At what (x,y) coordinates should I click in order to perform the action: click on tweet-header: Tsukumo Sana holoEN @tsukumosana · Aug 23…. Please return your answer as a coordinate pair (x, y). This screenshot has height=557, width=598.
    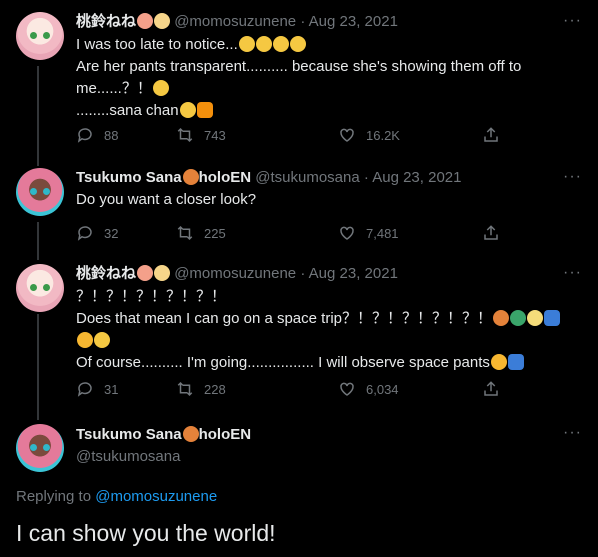
    Looking at the image, I should click on (268, 178).